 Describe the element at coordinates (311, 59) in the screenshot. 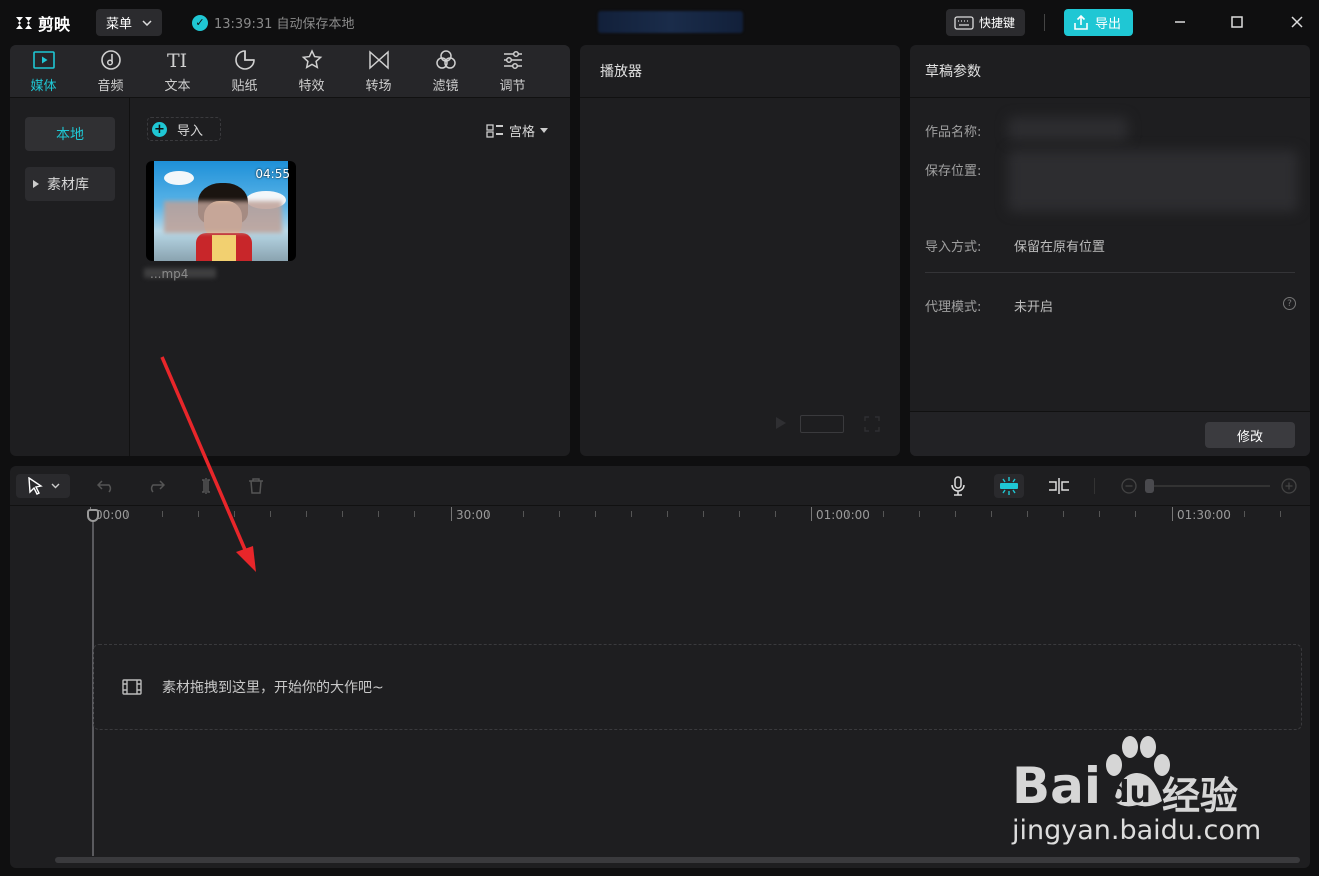

I see `effects-icon` at that location.